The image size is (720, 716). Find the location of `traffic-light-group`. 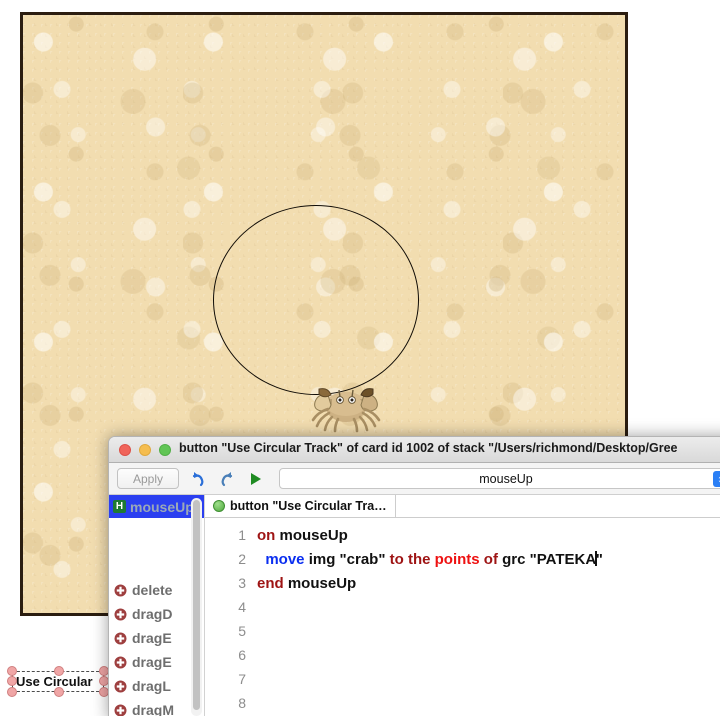

traffic-light-group is located at coordinates (140, 449).